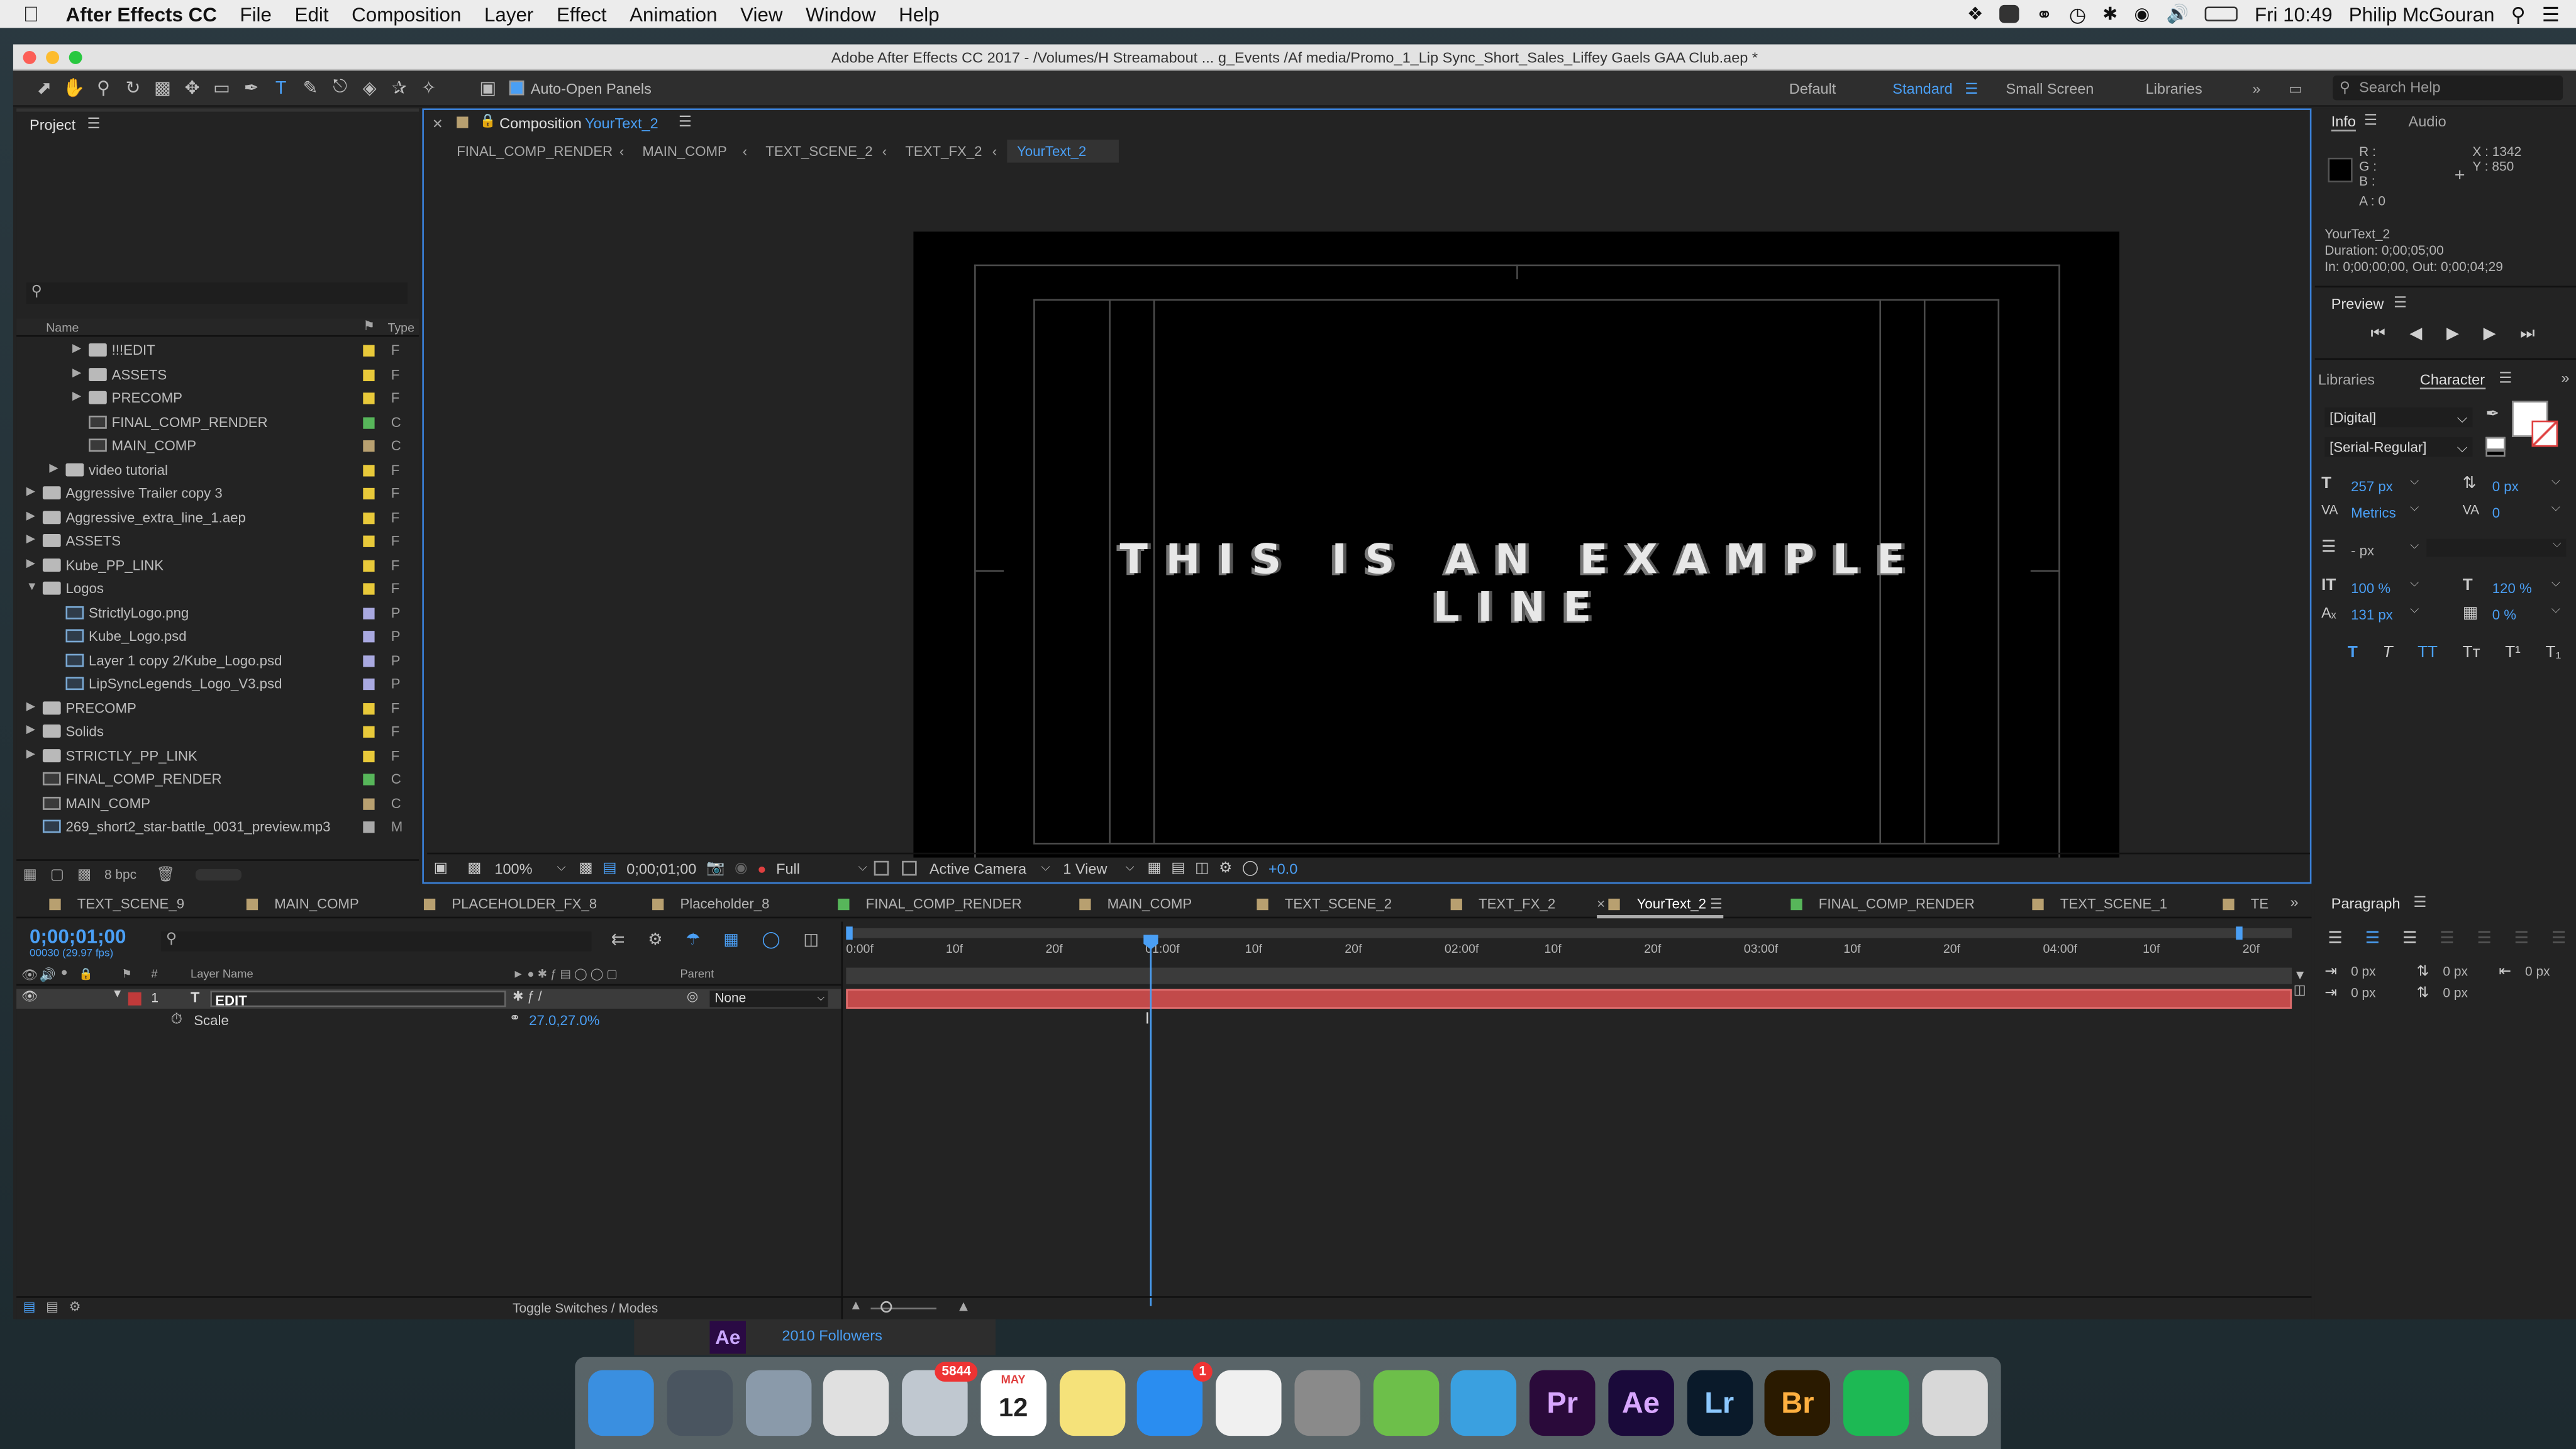 This screenshot has height=1449, width=2576. I want to click on workspace-toggle-icon: ▭, so click(2295, 88).